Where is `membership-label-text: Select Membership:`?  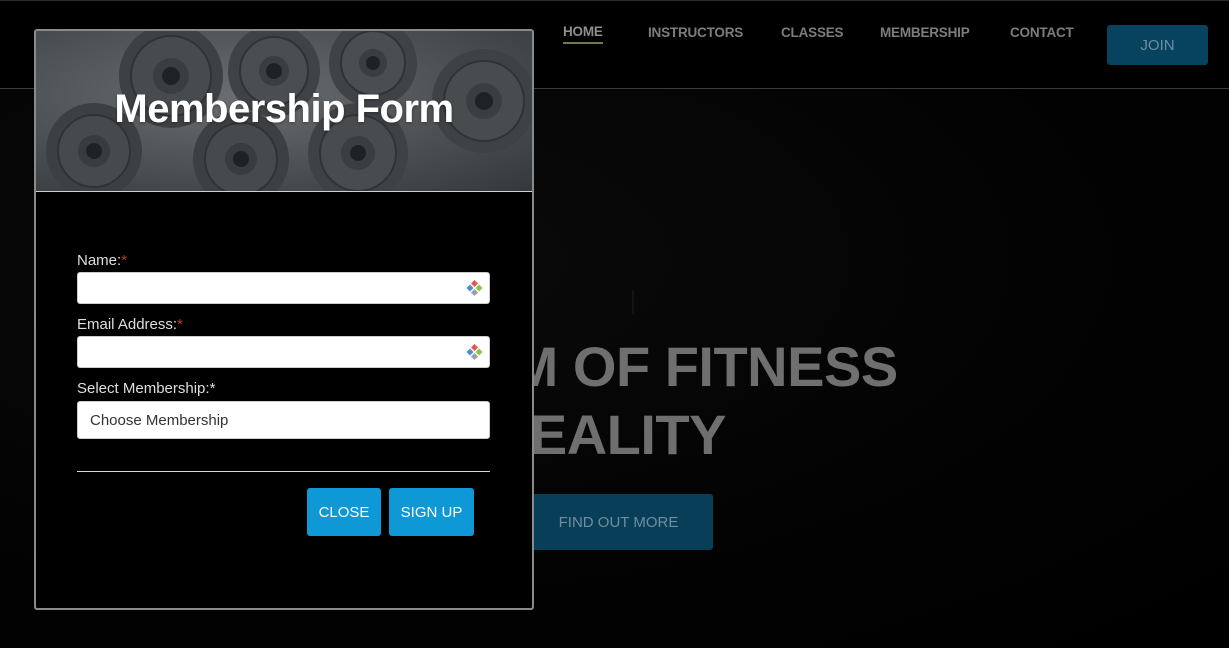 membership-label-text: Select Membership: is located at coordinates (143, 388).